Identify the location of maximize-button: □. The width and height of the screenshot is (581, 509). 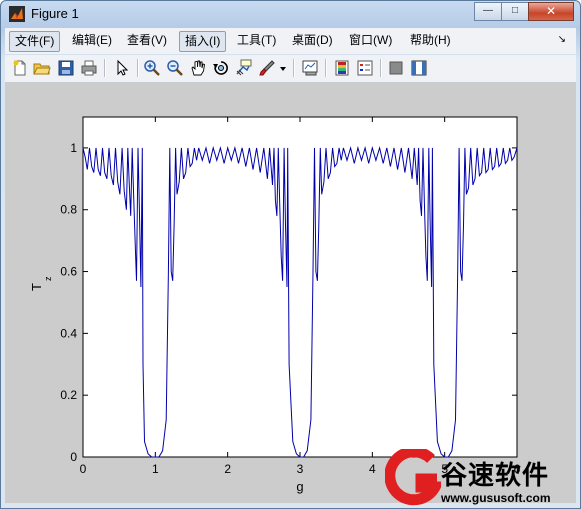
(515, 11).